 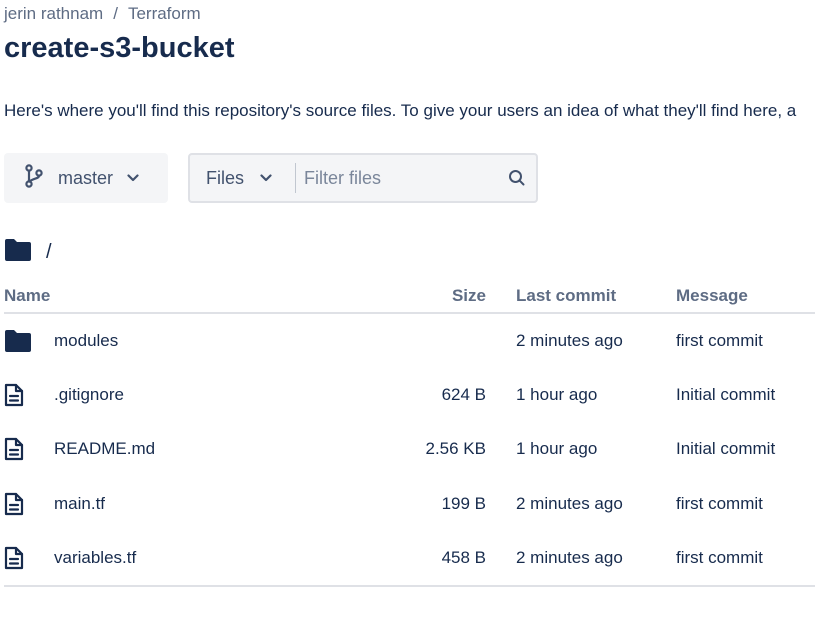 I want to click on file-size: 458 B, so click(x=466, y=559).